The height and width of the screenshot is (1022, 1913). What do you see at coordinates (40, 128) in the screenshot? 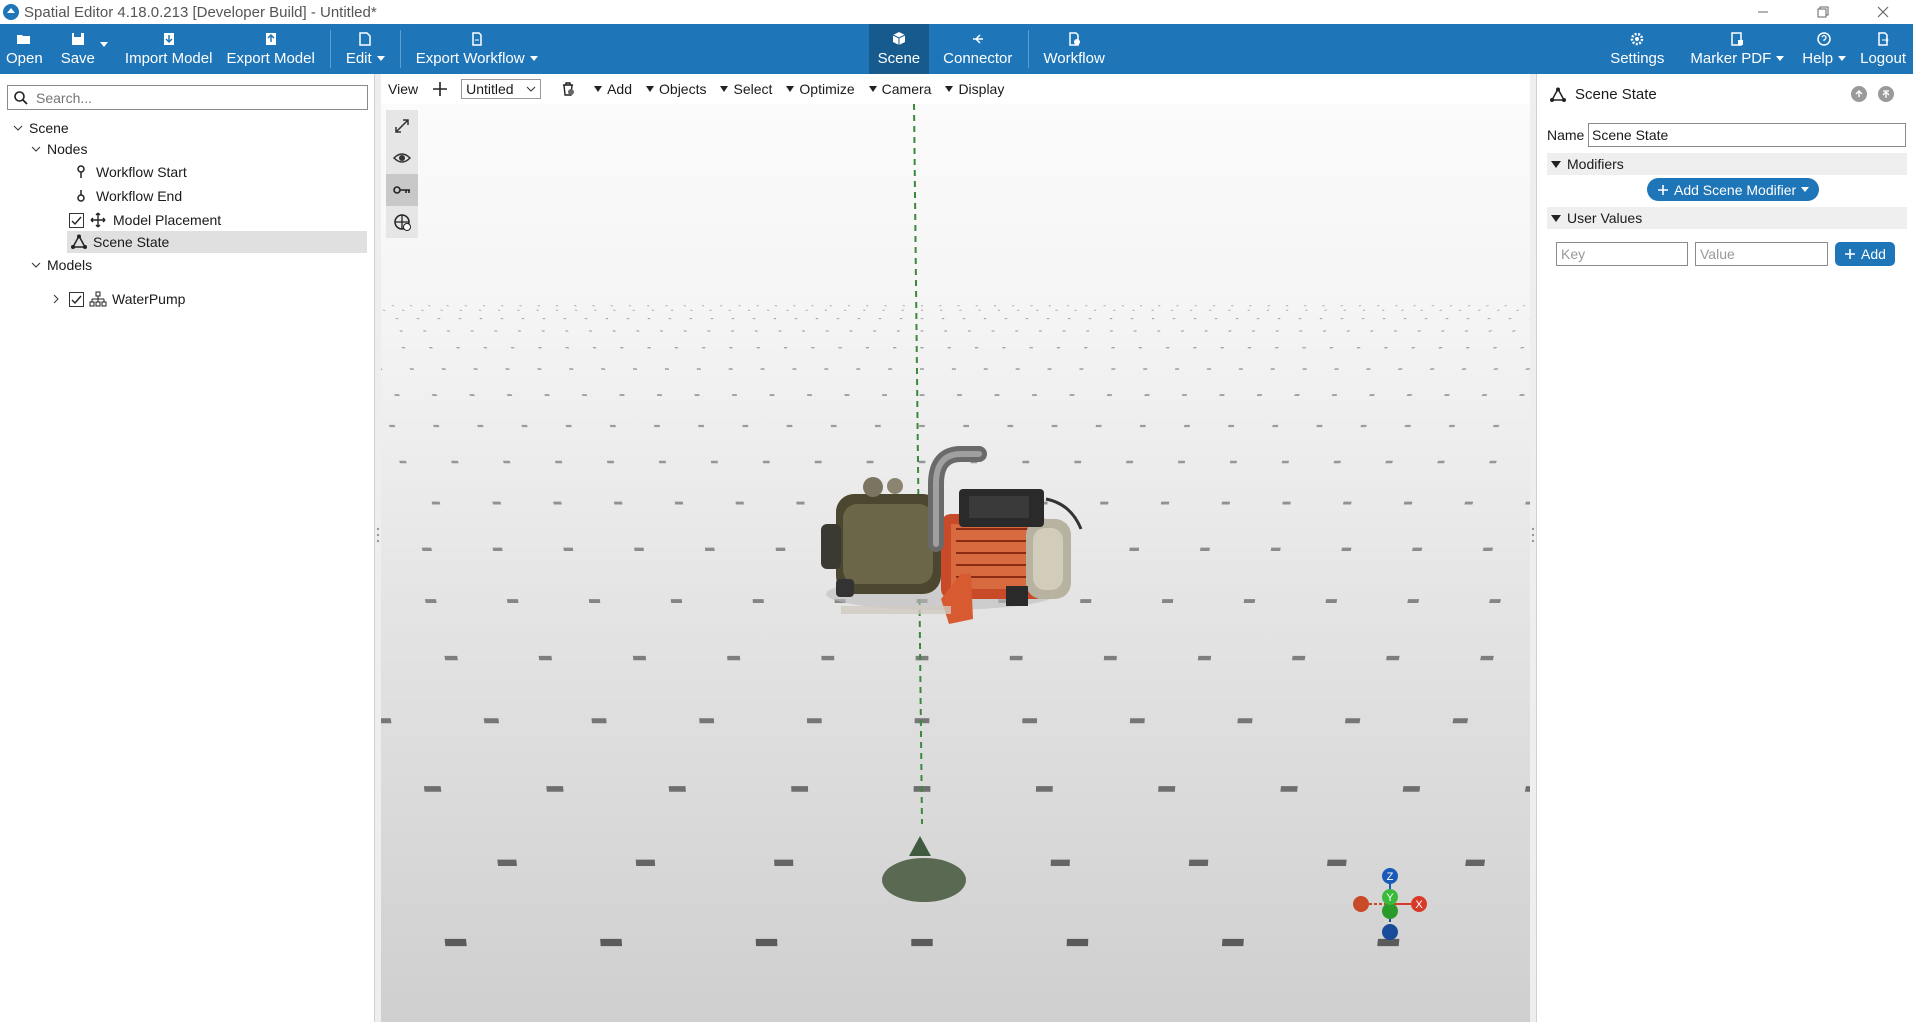
I see `tree-item-scene: Scene` at bounding box center [40, 128].